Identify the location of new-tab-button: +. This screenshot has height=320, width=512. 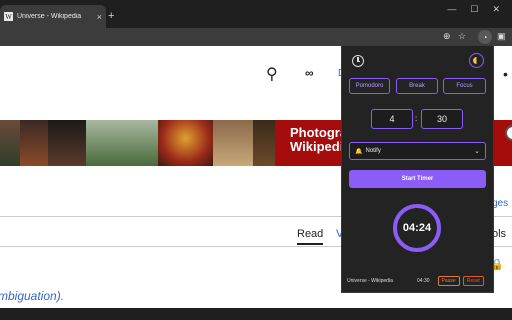
(111, 16).